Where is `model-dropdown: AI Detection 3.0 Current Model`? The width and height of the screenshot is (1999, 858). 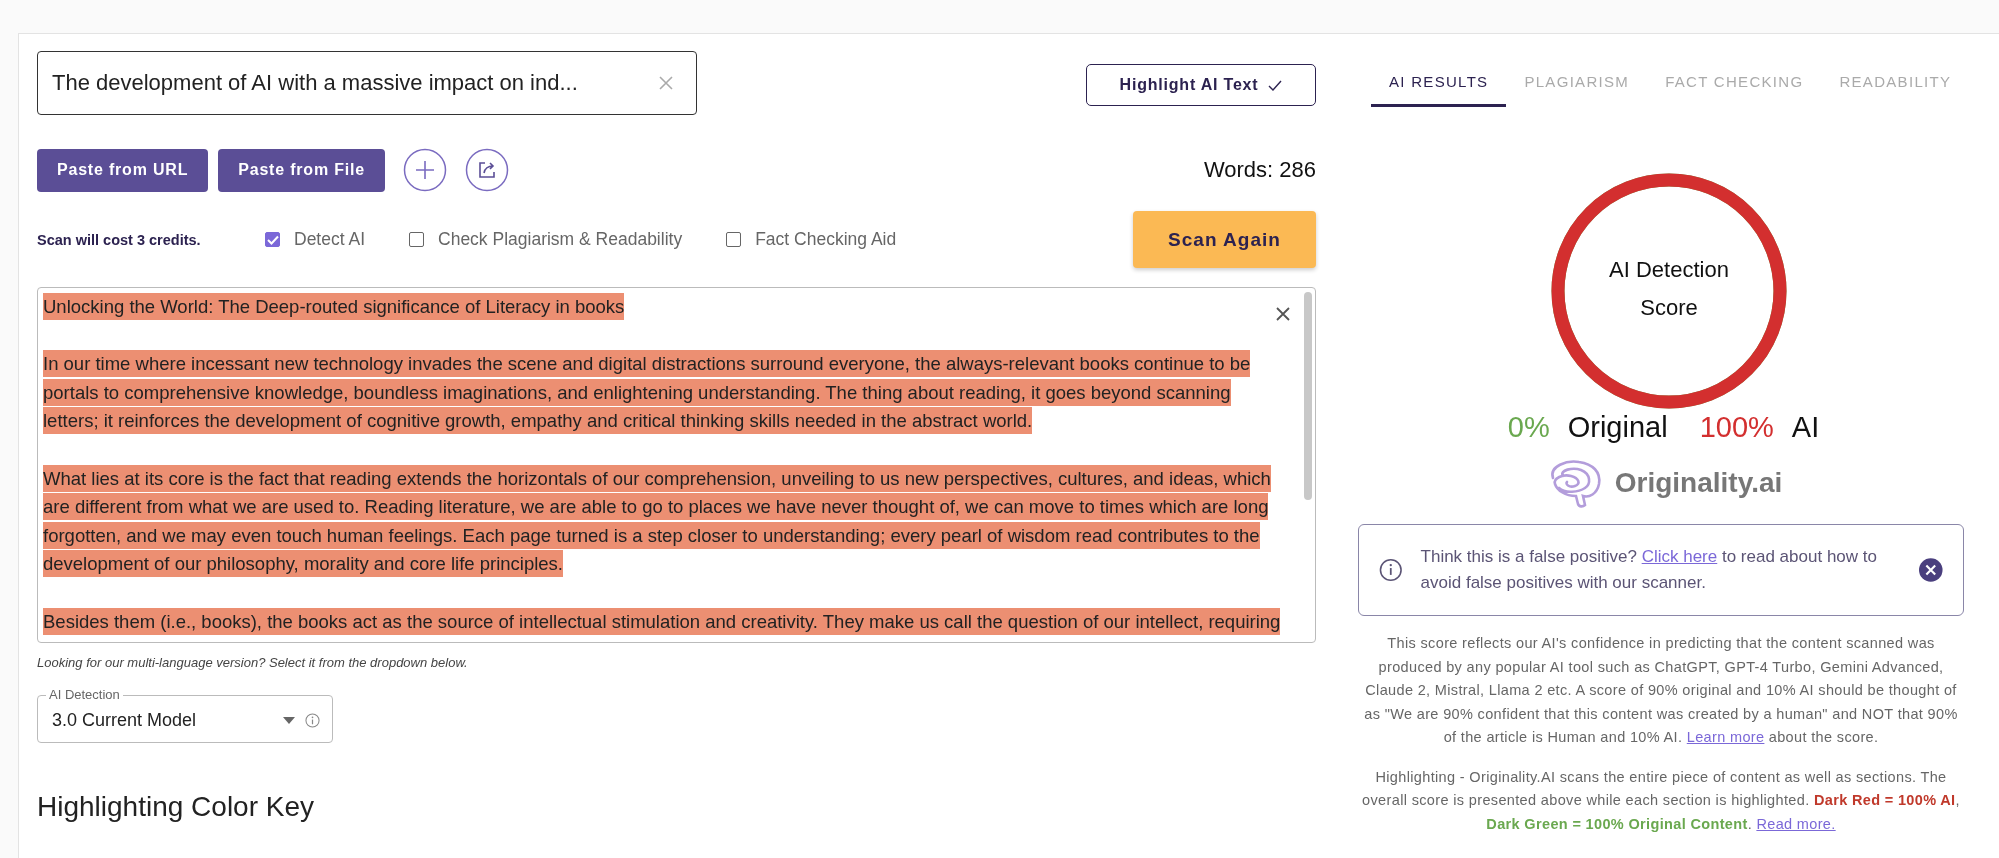 model-dropdown: AI Detection 3.0 Current Model is located at coordinates (185, 715).